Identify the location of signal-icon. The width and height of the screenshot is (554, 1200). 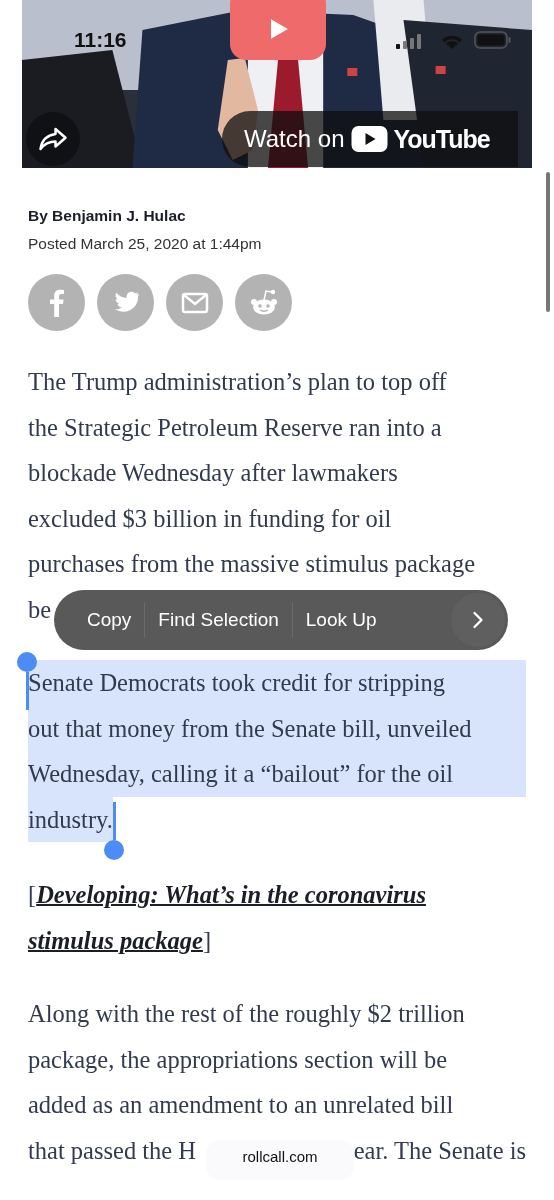
(410, 41).